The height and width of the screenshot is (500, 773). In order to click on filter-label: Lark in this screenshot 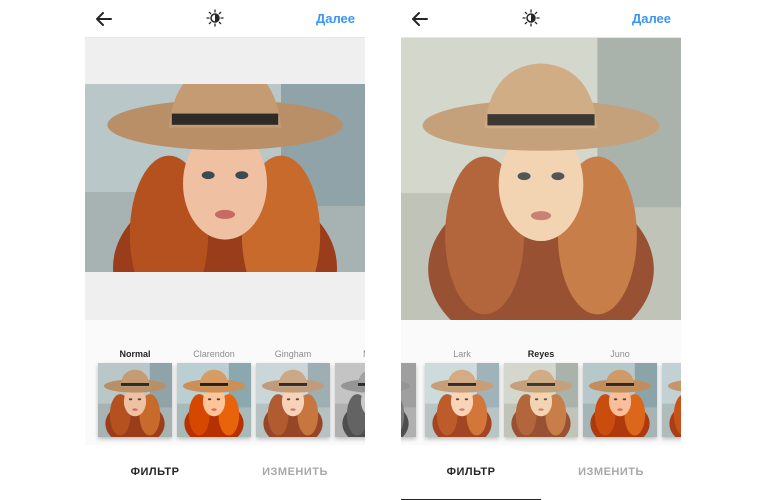, I will do `click(462, 354)`.